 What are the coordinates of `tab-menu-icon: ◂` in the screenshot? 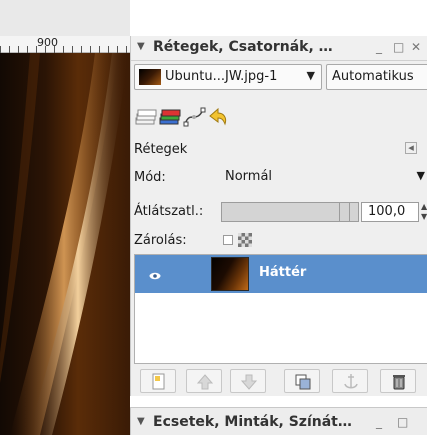 It's located at (411, 148).